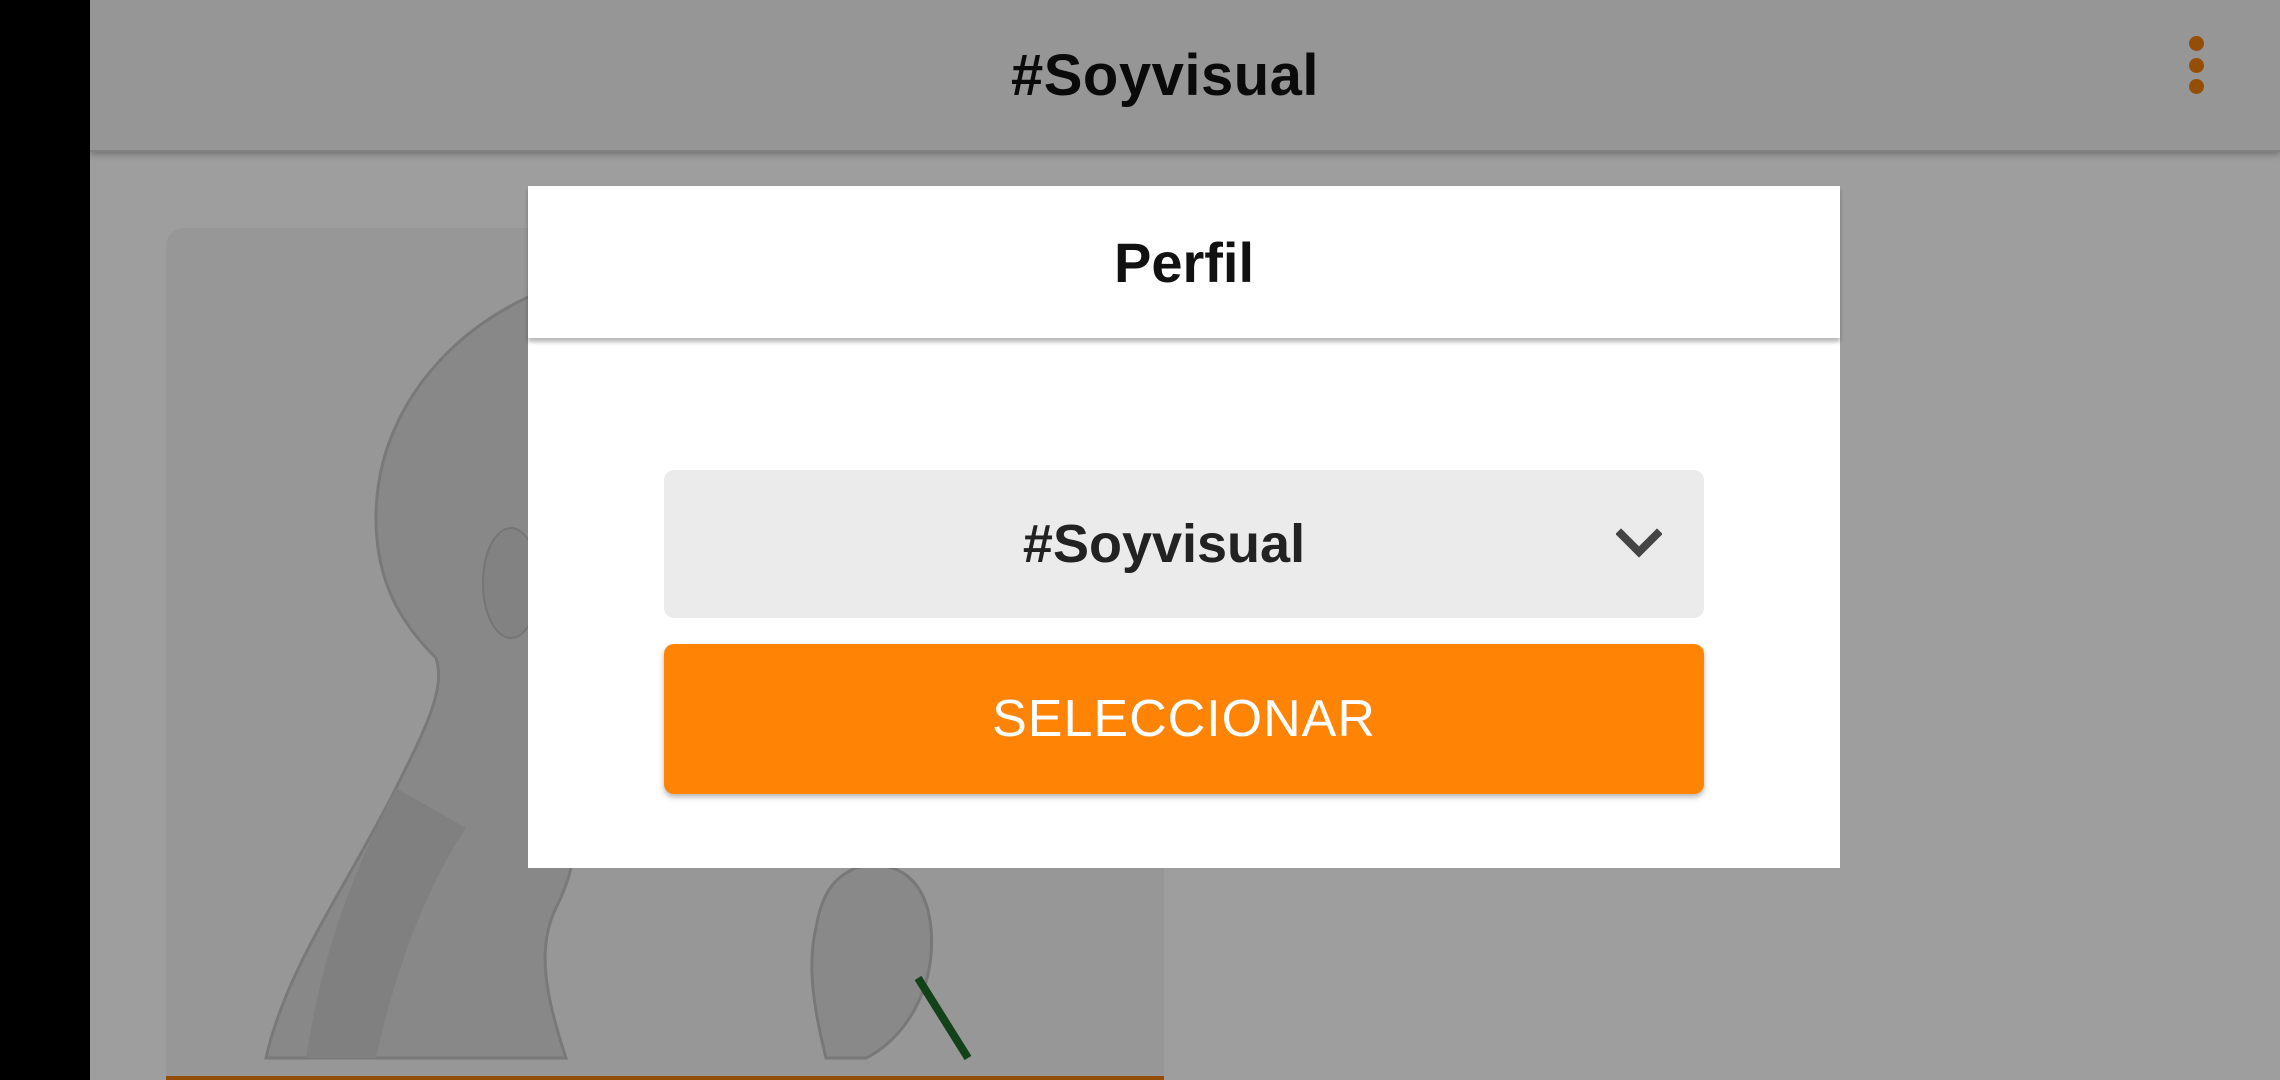  What do you see at coordinates (1164, 544) in the screenshot?
I see `profile-select-value: #Soyvisual` at bounding box center [1164, 544].